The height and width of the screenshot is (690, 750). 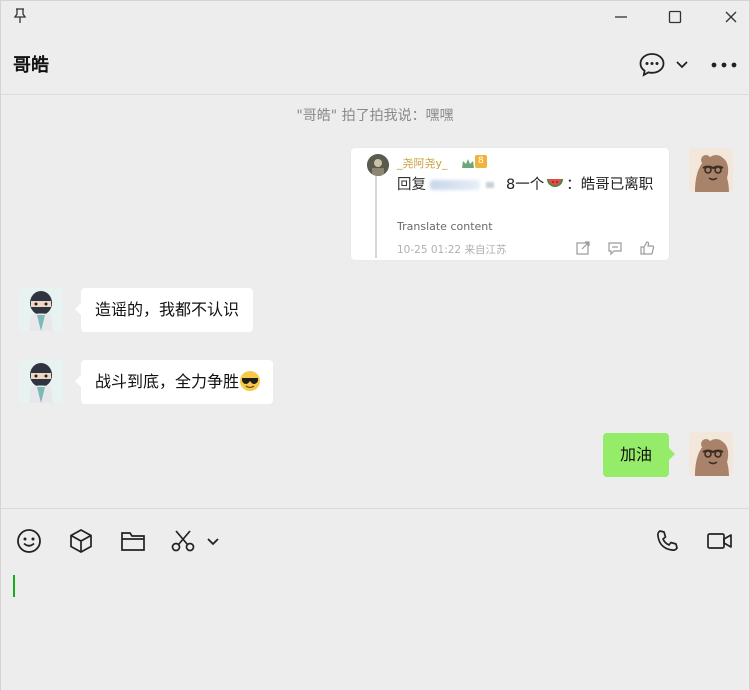 What do you see at coordinates (452, 250) in the screenshot?
I see `quote-meta: 10-25 01:22 来自江苏` at bounding box center [452, 250].